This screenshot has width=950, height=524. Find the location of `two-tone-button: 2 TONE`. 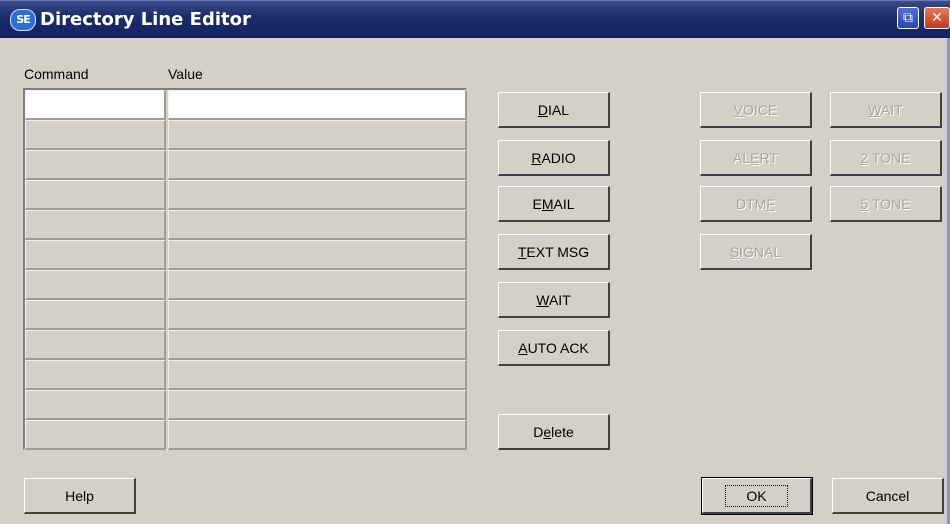

two-tone-button: 2 TONE is located at coordinates (886, 158).